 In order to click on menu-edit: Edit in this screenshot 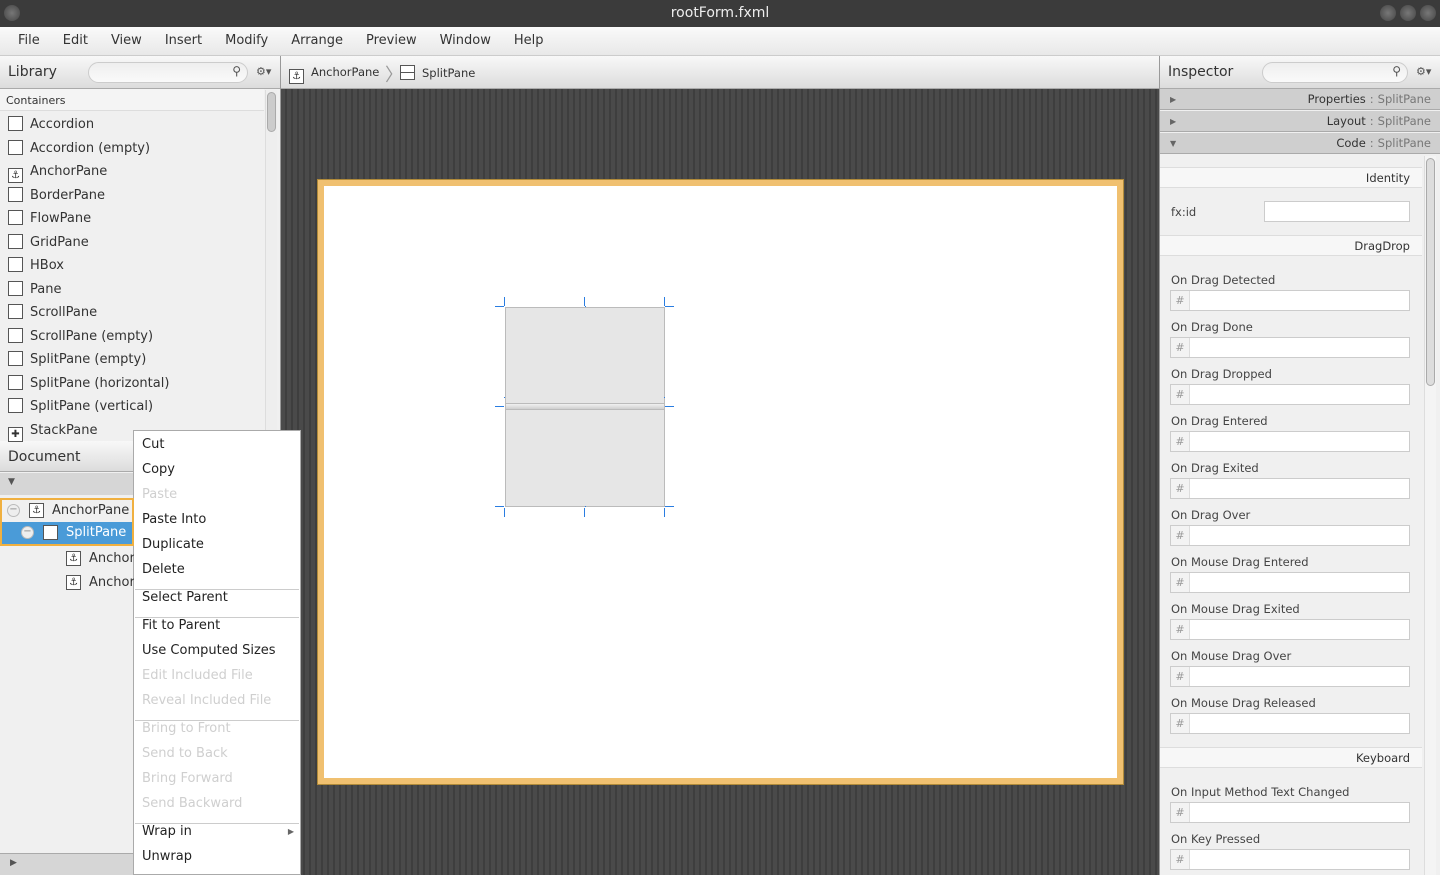, I will do `click(66, 41)`.